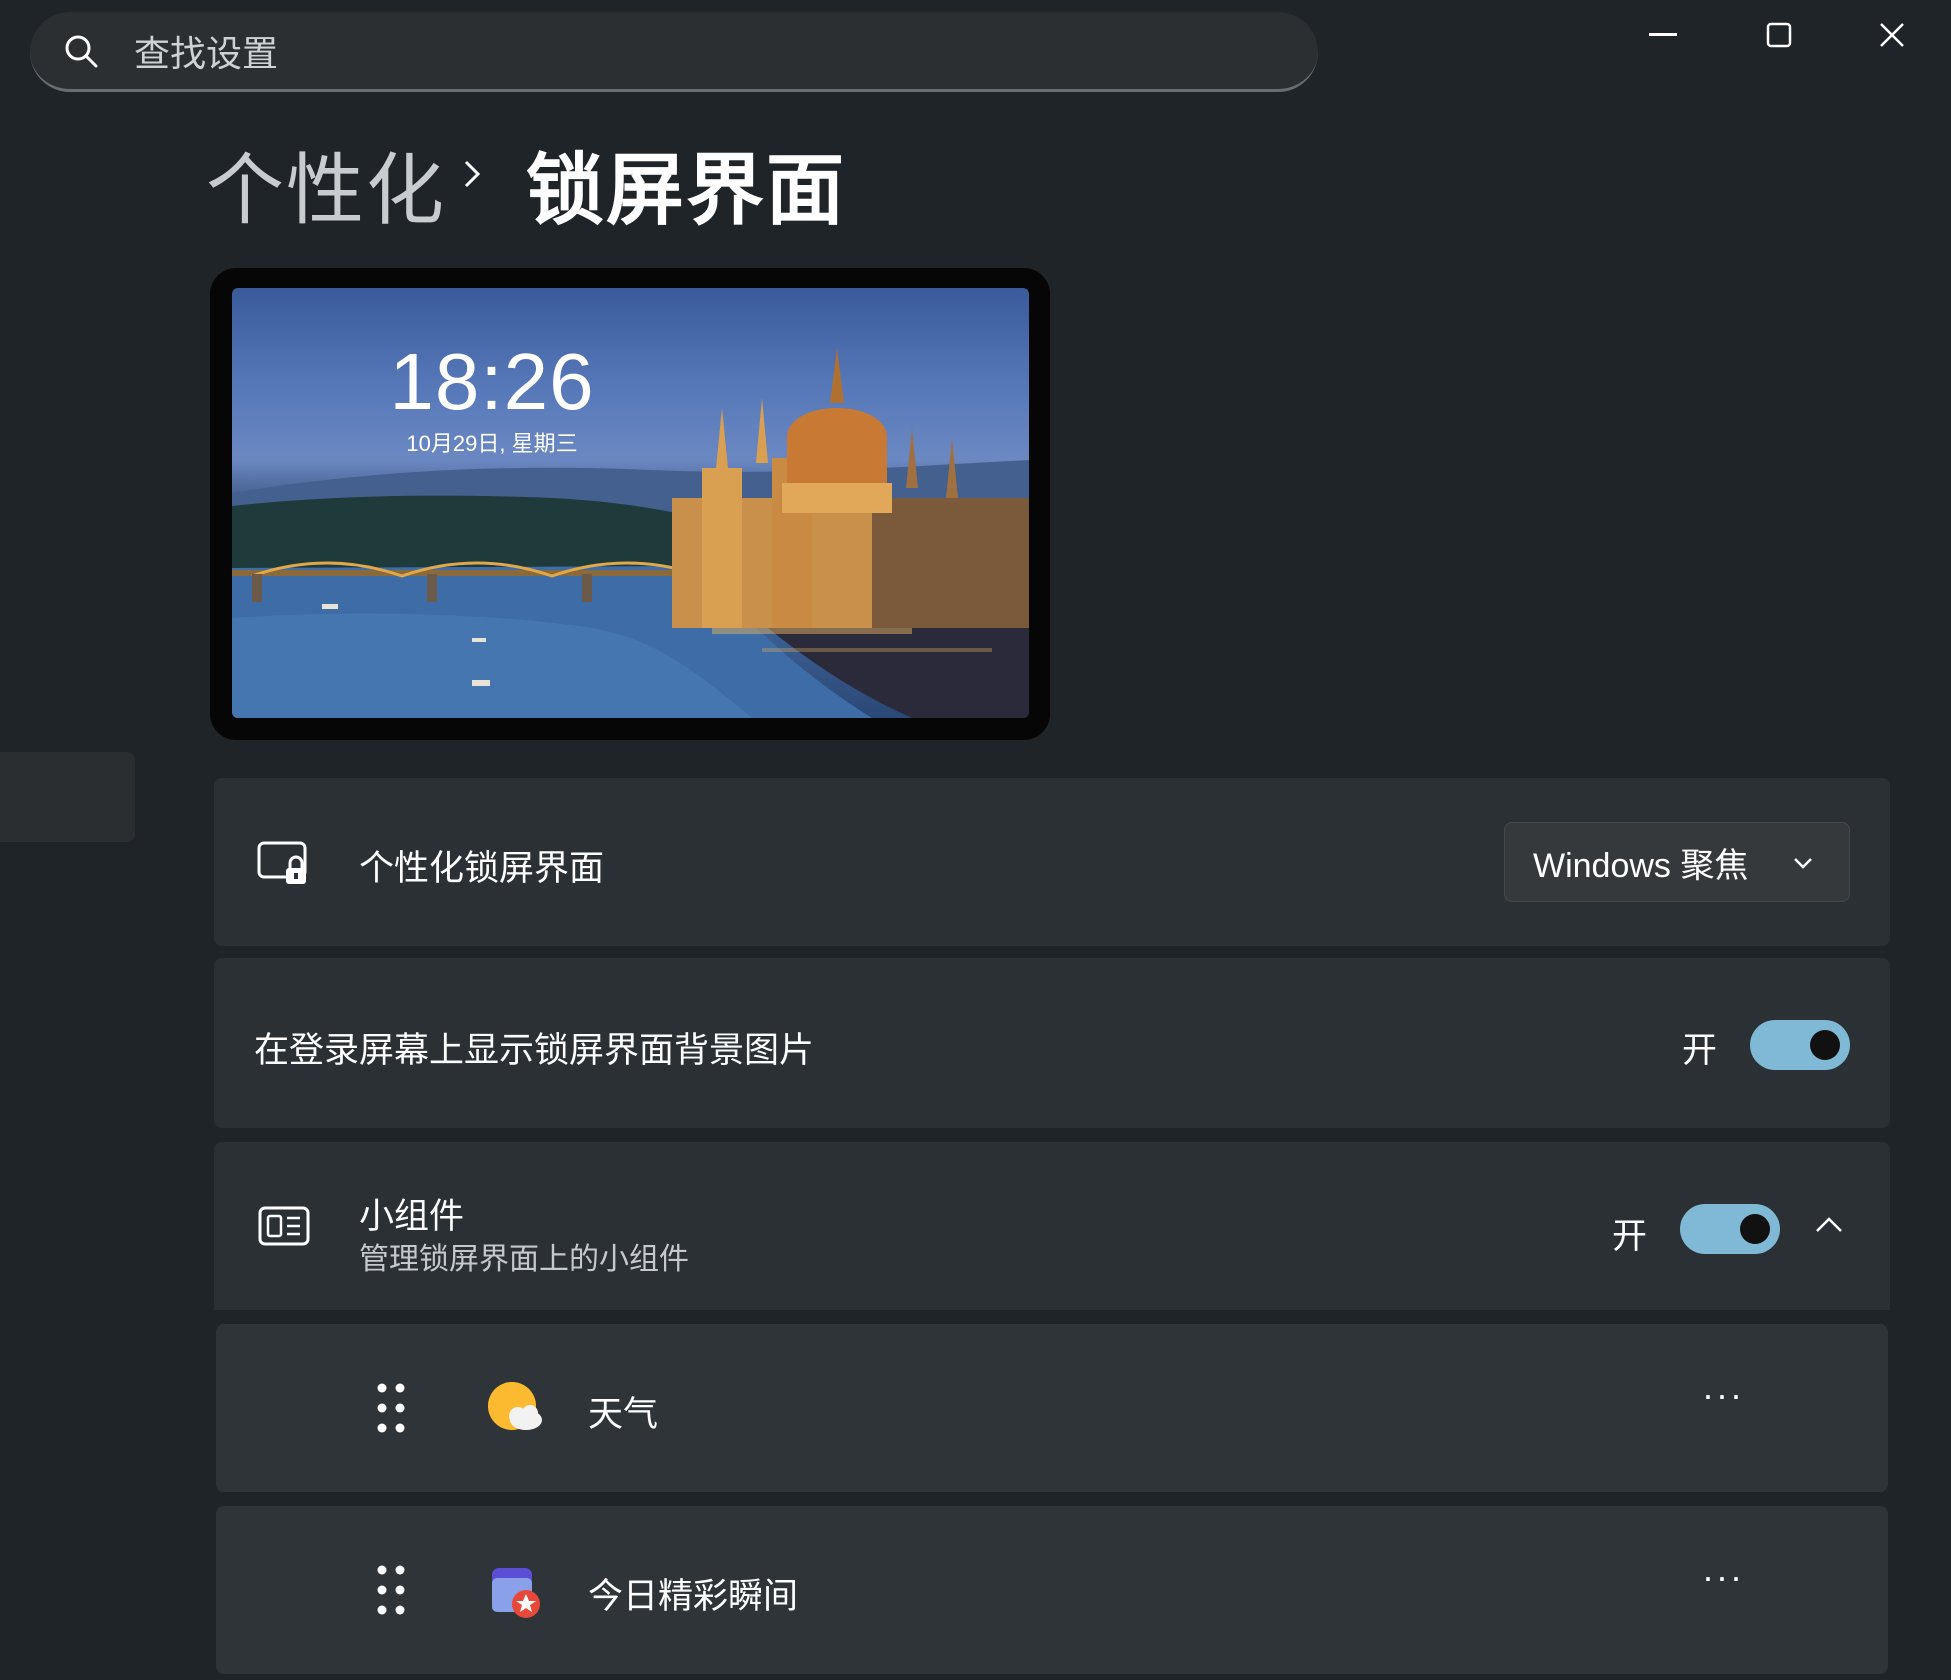  I want to click on widgets-toggle, so click(1730, 1229).